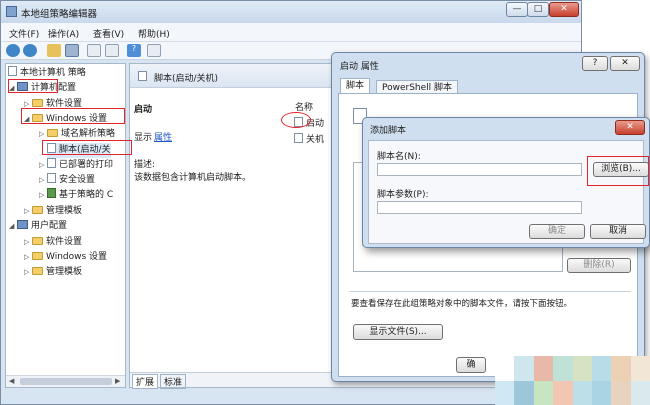  Describe the element at coordinates (291, 12) in the screenshot. I see `title-bar: 本地组策略编辑器 — □ ✕` at that location.